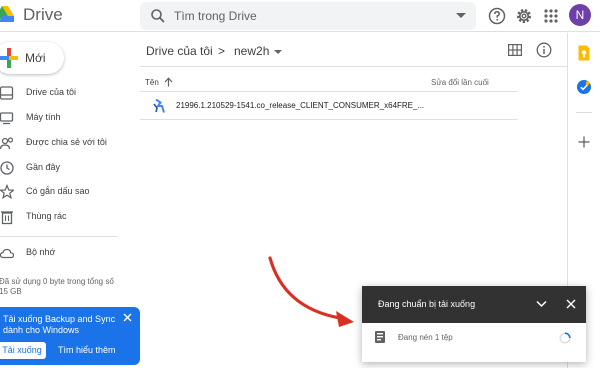 The width and height of the screenshot is (600, 368). I want to click on sidebar-item-trash: Thùng rác, so click(64, 217).